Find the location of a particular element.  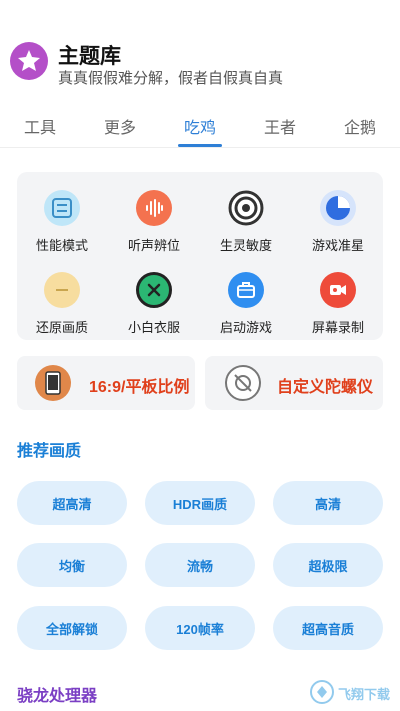

quality-option: 超极限 is located at coordinates (328, 565).